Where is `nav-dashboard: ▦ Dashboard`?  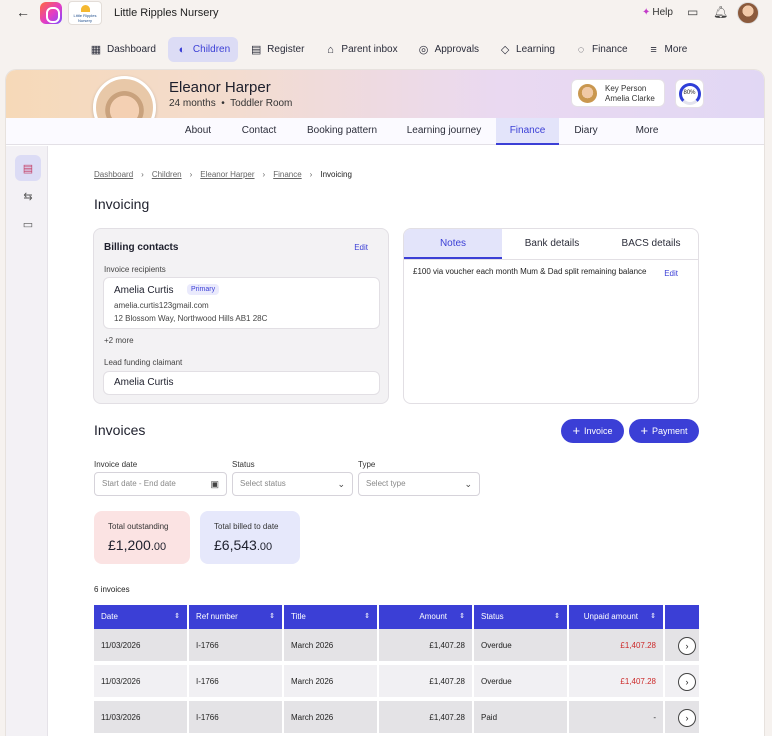
nav-dashboard: ▦ Dashboard is located at coordinates (123, 49).